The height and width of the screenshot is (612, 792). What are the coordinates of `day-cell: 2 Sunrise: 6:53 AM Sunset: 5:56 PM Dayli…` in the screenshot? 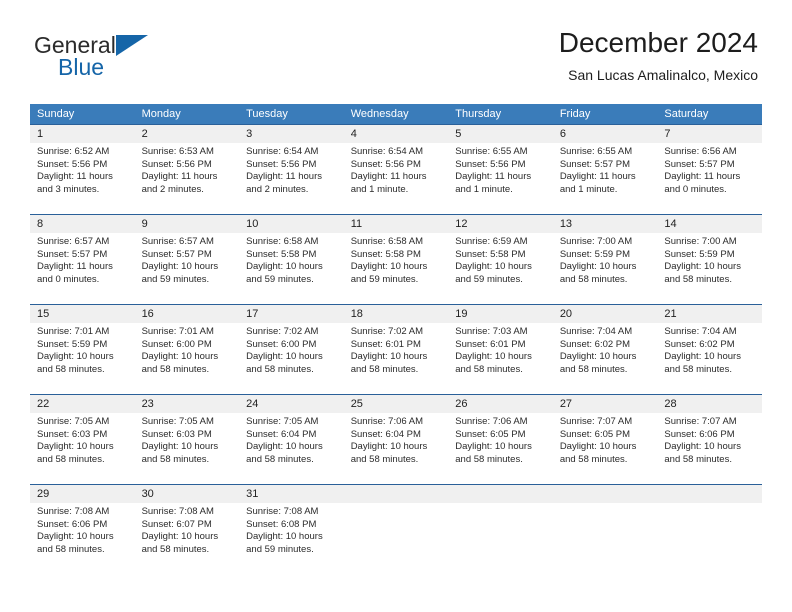 It's located at (187, 169).